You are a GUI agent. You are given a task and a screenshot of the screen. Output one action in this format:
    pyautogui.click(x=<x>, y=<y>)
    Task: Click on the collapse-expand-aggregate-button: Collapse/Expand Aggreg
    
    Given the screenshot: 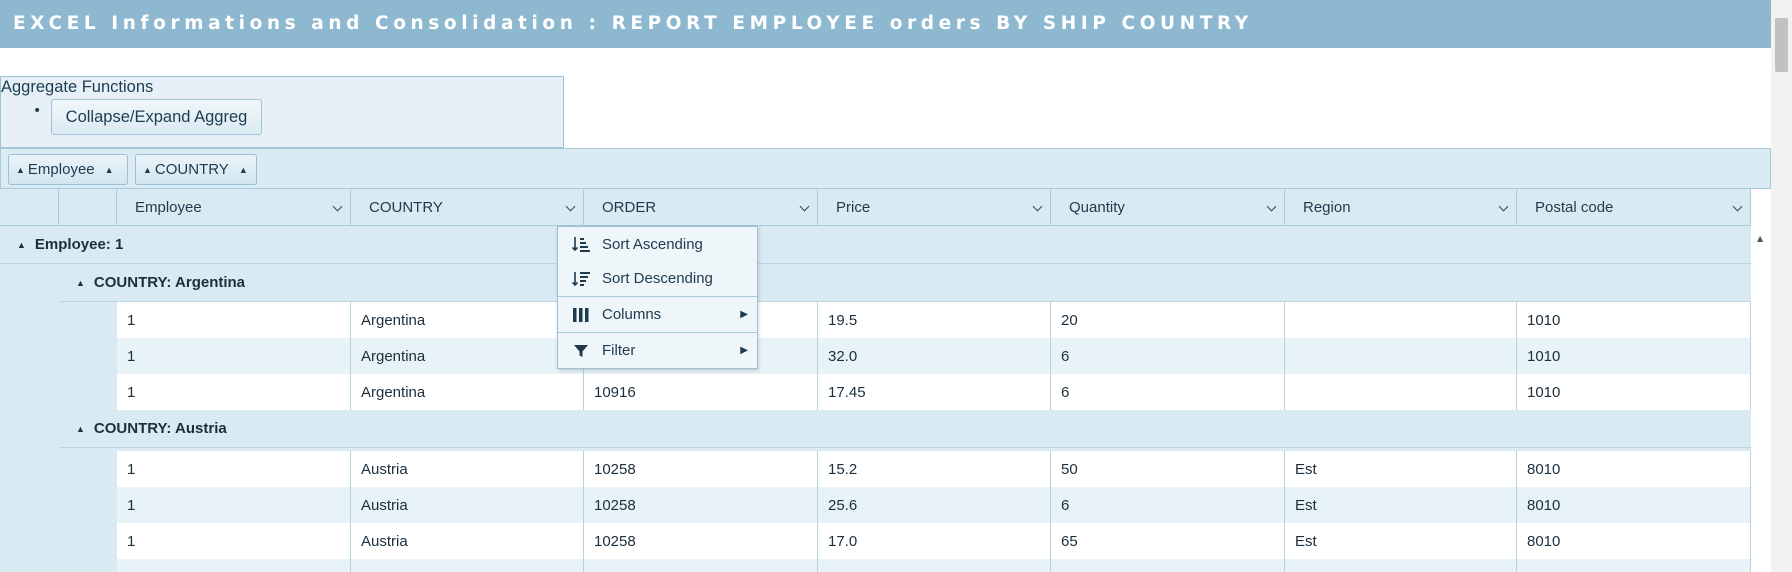 What is the action you would take?
    pyautogui.click(x=156, y=117)
    